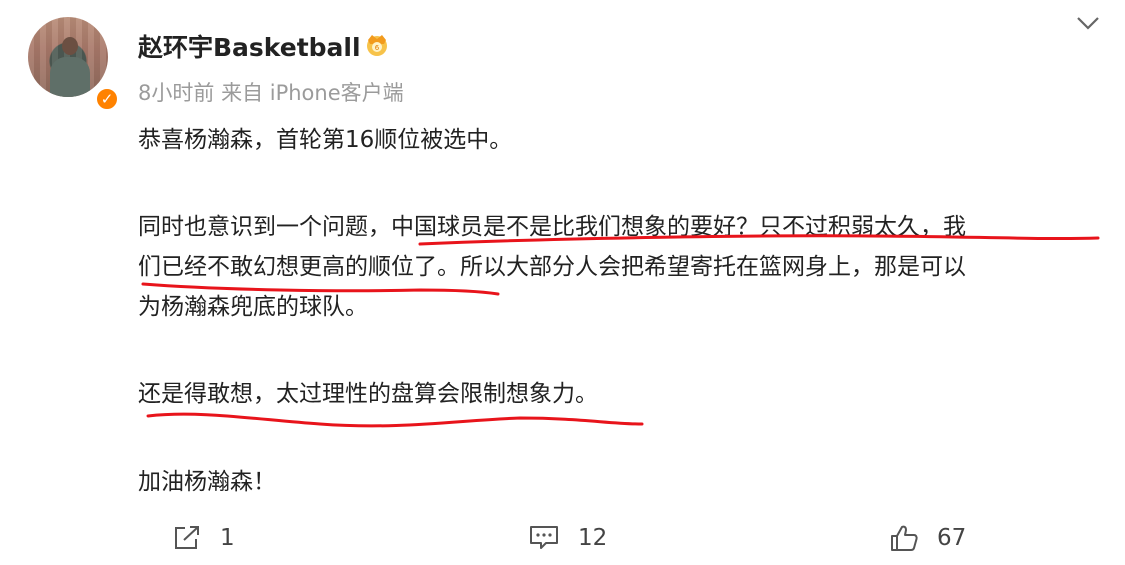  What do you see at coordinates (253, 307) in the screenshot?
I see `paragraph-line: 为杨瀚森兜底的球队。` at bounding box center [253, 307].